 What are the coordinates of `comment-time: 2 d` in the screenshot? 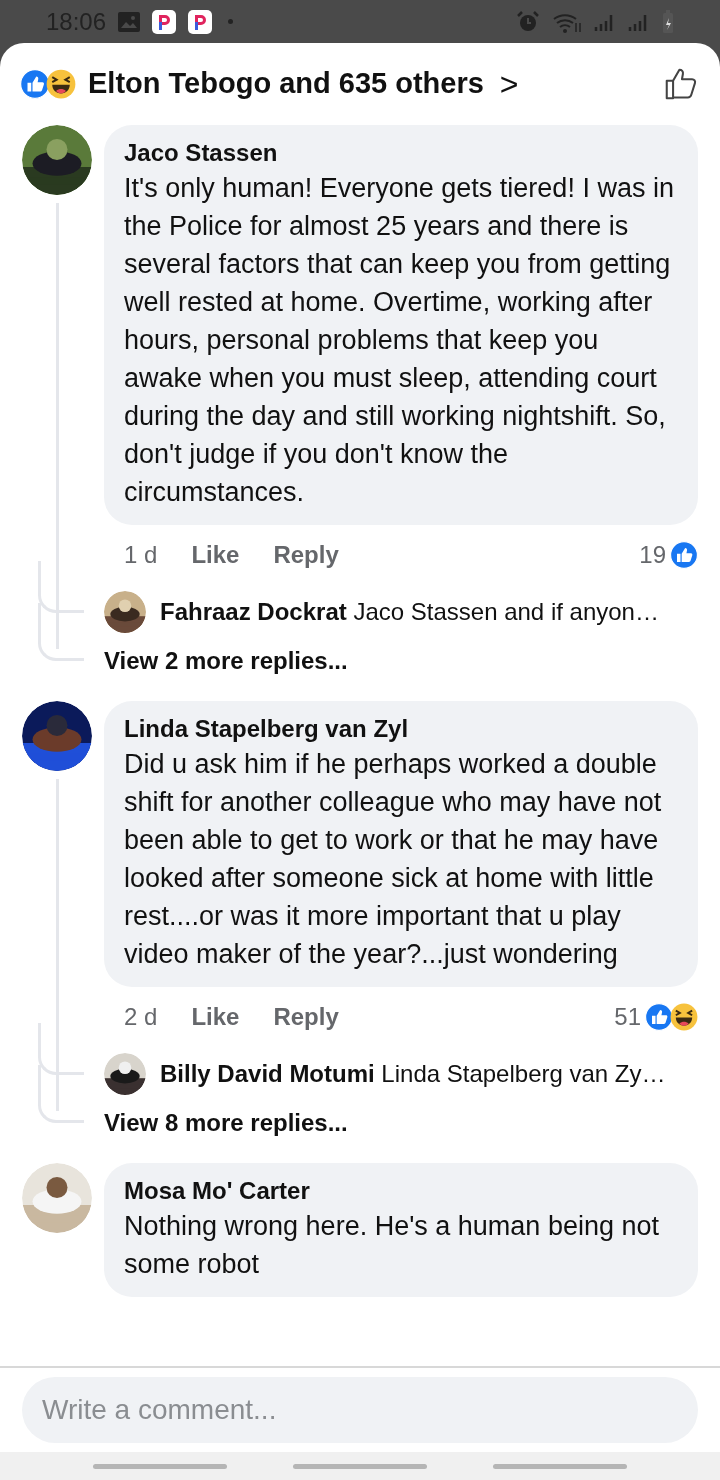 It's located at (141, 1017).